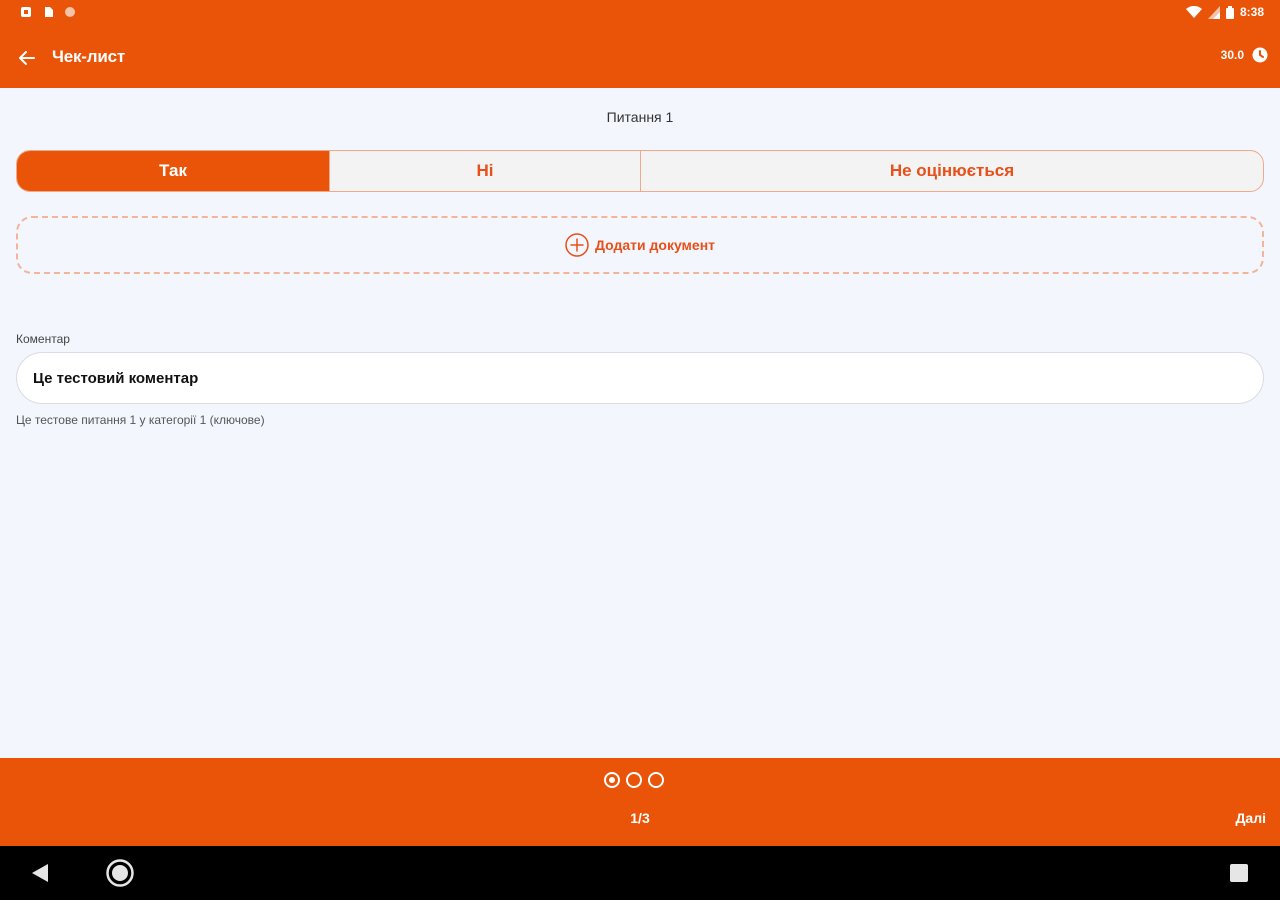 This screenshot has width=1280, height=900. What do you see at coordinates (640, 117) in the screenshot?
I see `question-title: Питання 1` at bounding box center [640, 117].